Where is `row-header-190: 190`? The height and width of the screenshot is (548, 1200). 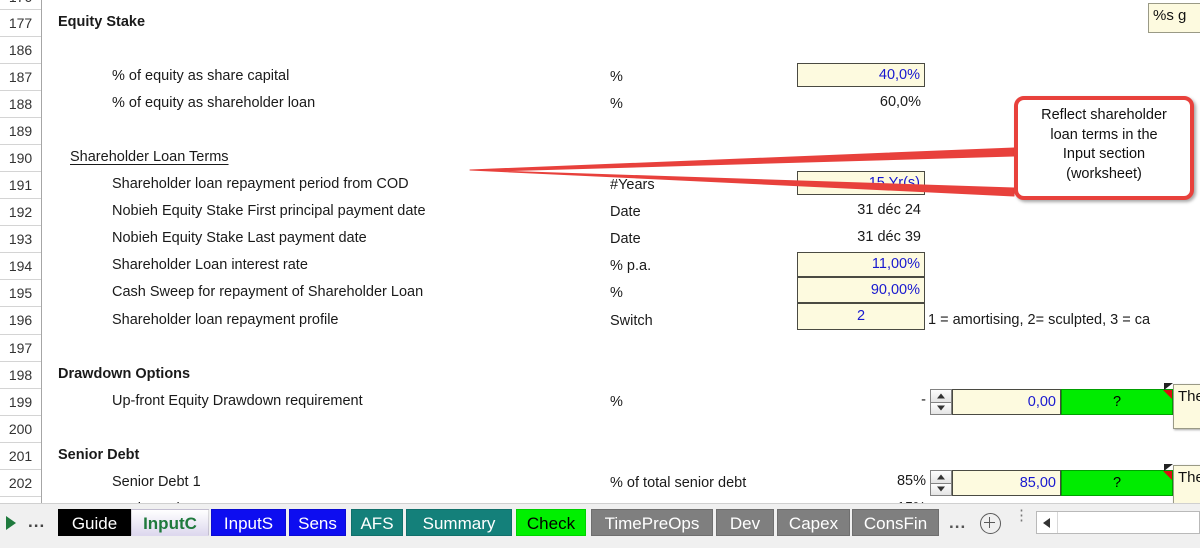
row-header-190: 190 is located at coordinates (20, 158).